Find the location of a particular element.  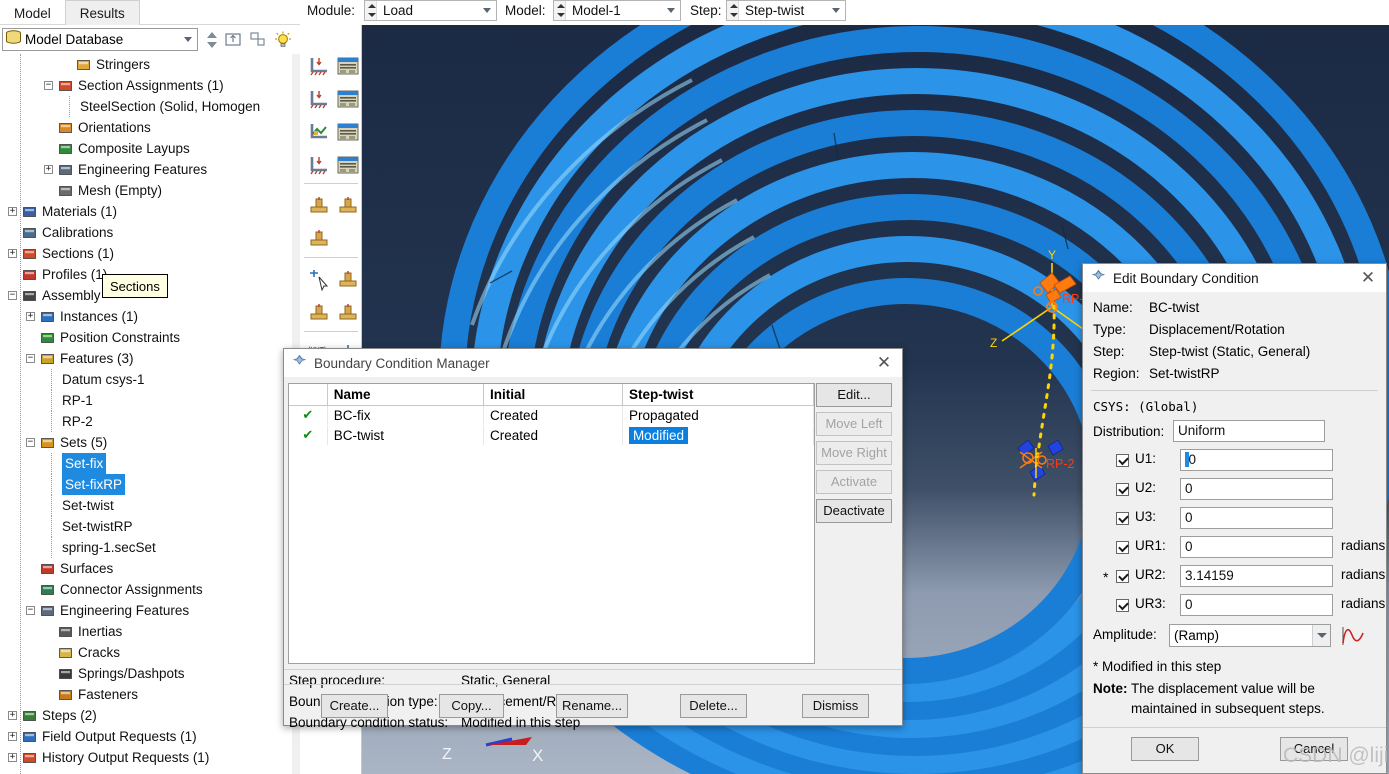

tree-item-materials-1: + Materials (1) is located at coordinates (146, 211).